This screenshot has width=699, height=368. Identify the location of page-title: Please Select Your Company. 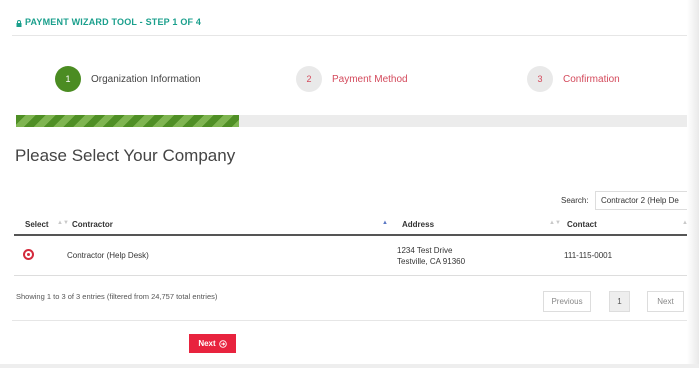
(125, 155).